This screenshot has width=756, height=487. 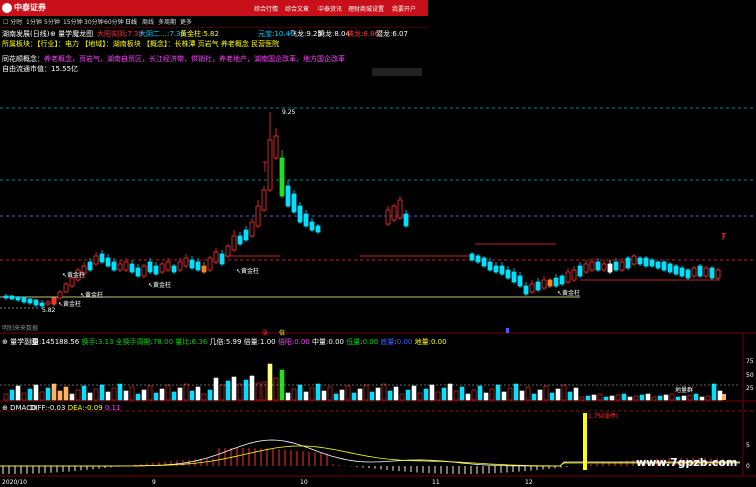 What do you see at coordinates (748, 466) in the screenshot?
I see `right-axis-0: 0` at bounding box center [748, 466].